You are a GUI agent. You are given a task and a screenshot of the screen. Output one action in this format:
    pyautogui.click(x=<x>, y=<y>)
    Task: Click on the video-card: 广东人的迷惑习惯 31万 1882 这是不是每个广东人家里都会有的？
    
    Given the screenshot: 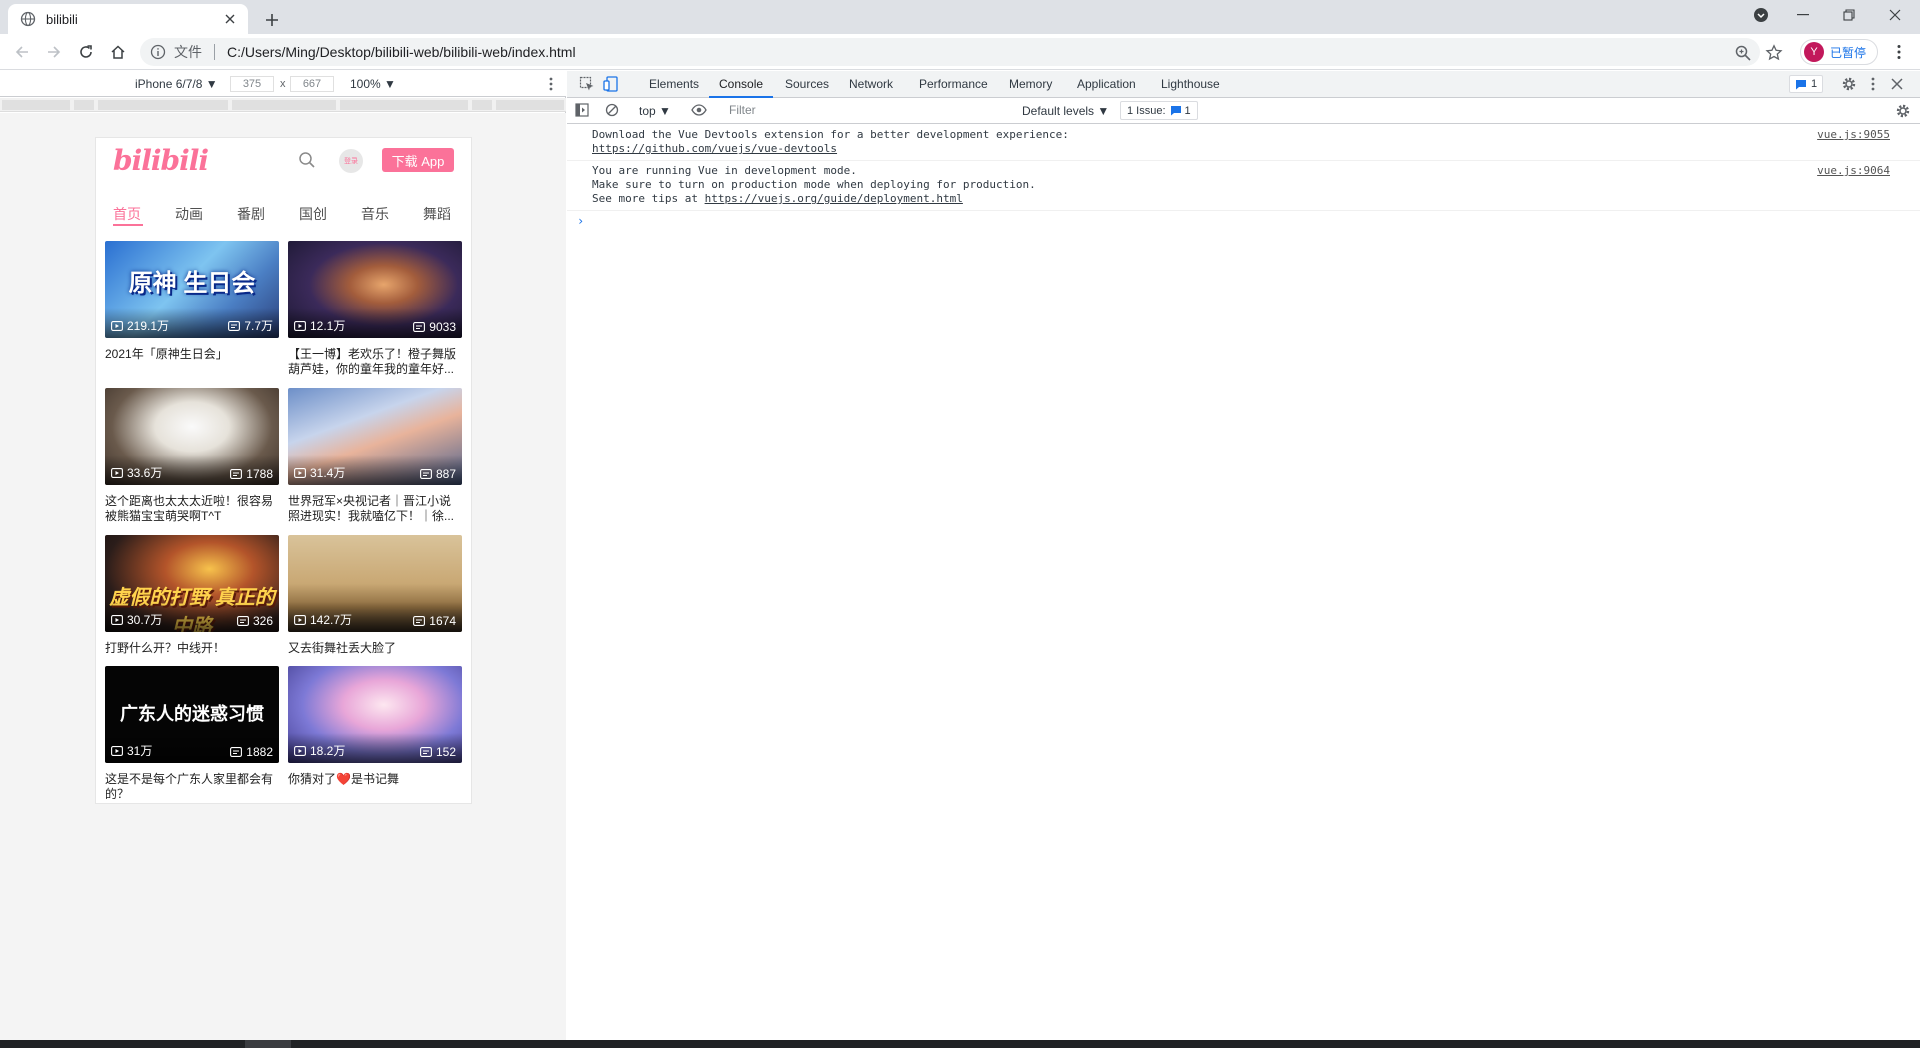 What is the action you would take?
    pyautogui.click(x=192, y=734)
    